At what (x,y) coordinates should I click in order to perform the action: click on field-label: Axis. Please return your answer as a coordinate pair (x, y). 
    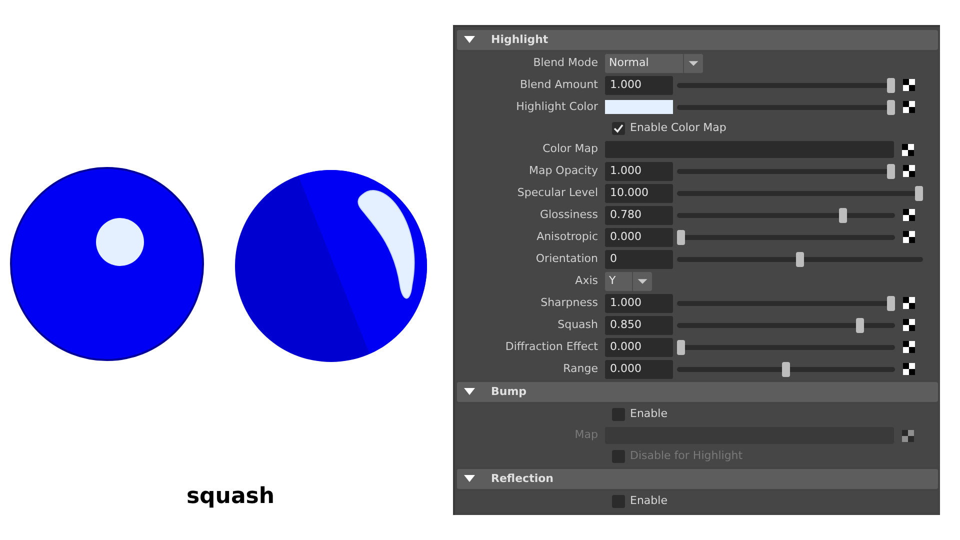
    Looking at the image, I should click on (586, 280).